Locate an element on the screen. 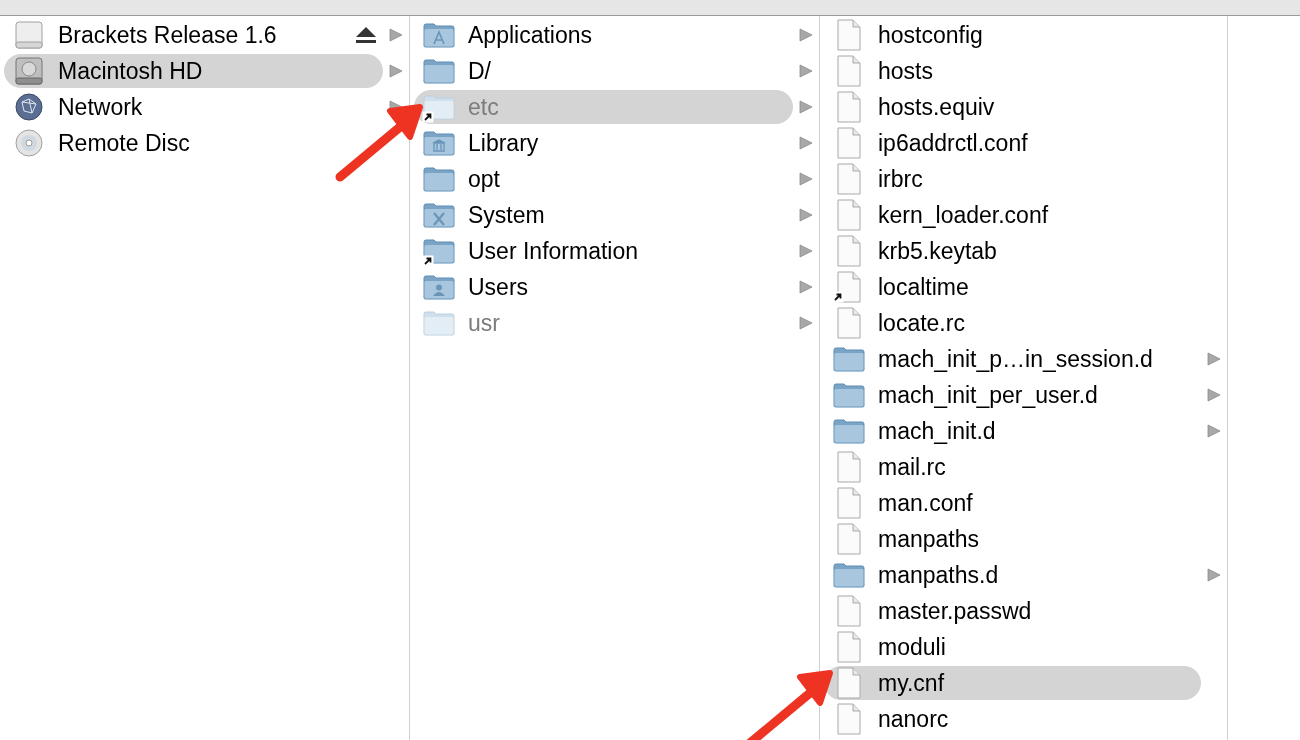  file-item: master.passwd is located at coordinates (1012, 611).